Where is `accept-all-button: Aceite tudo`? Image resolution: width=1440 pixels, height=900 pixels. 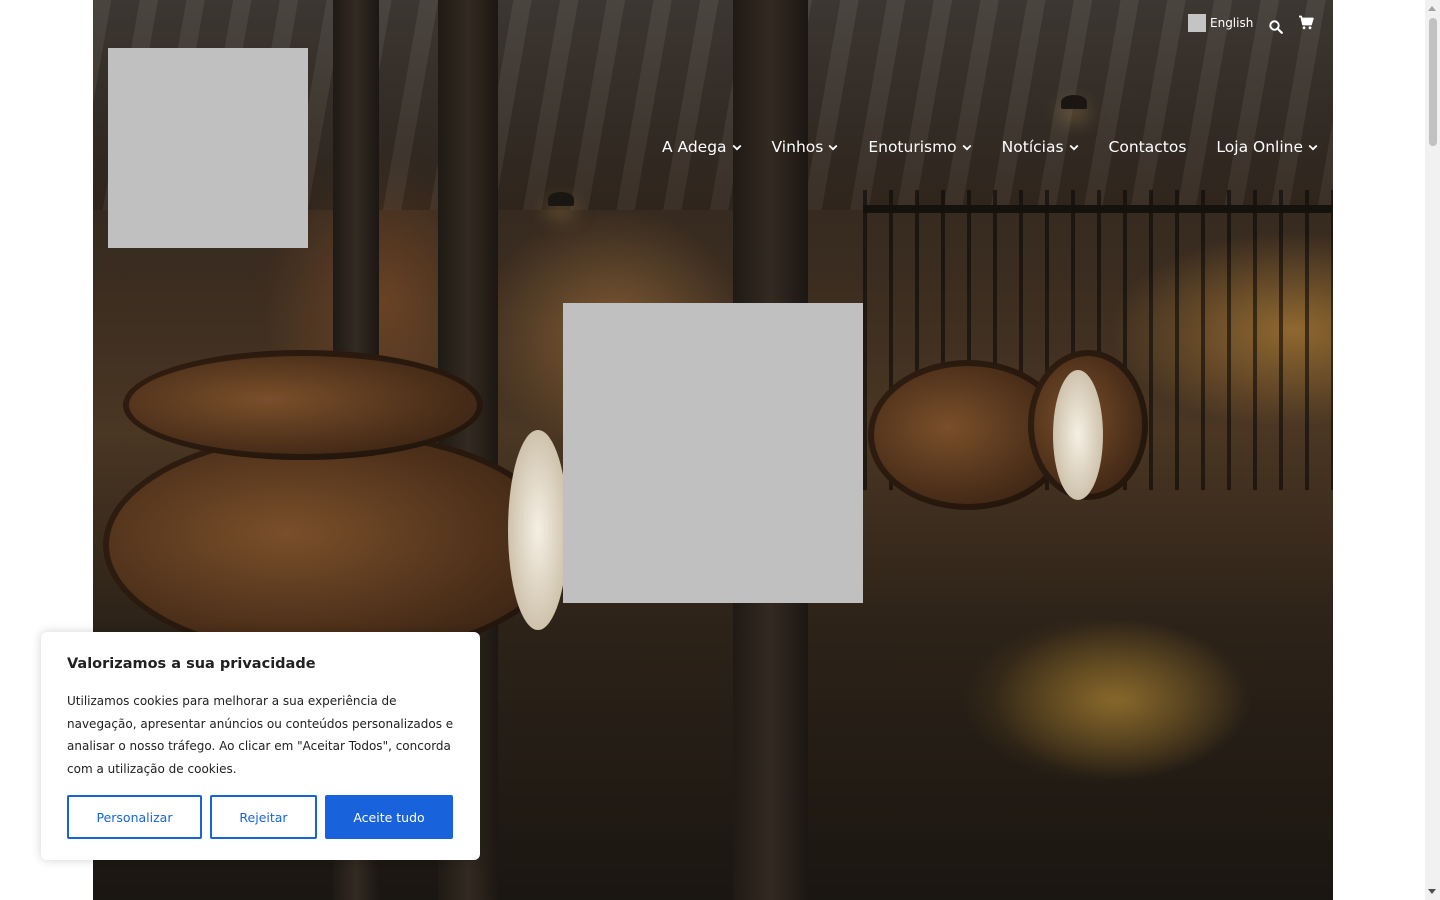 accept-all-button: Aceite tudo is located at coordinates (389, 817).